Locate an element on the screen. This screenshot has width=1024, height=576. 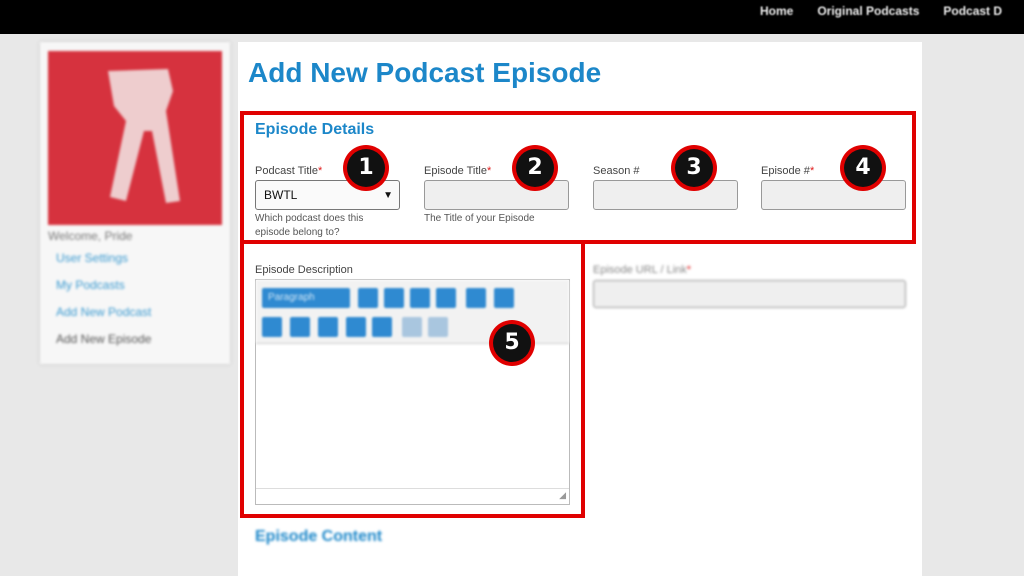
align-right-icon is located at coordinates (328, 327).